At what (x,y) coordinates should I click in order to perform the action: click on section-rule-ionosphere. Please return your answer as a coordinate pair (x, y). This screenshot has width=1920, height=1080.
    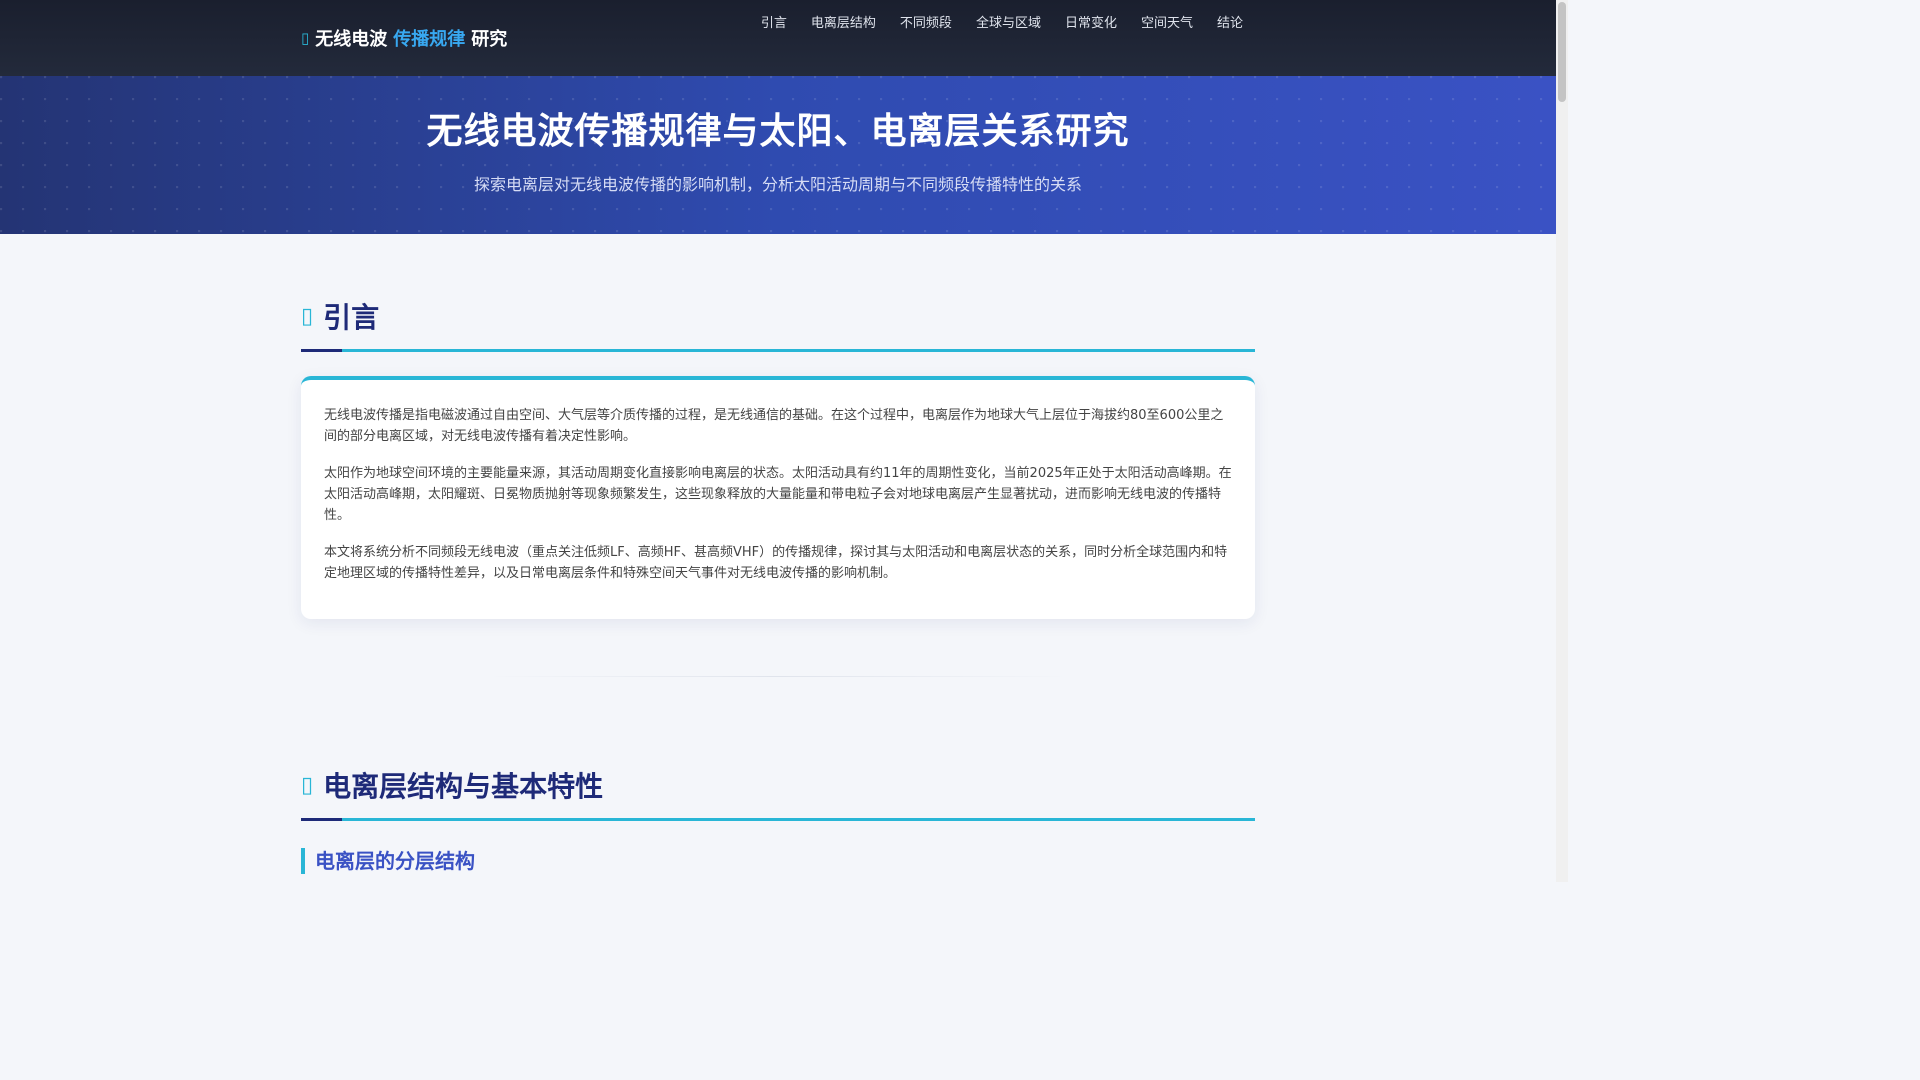
    Looking at the image, I should click on (778, 819).